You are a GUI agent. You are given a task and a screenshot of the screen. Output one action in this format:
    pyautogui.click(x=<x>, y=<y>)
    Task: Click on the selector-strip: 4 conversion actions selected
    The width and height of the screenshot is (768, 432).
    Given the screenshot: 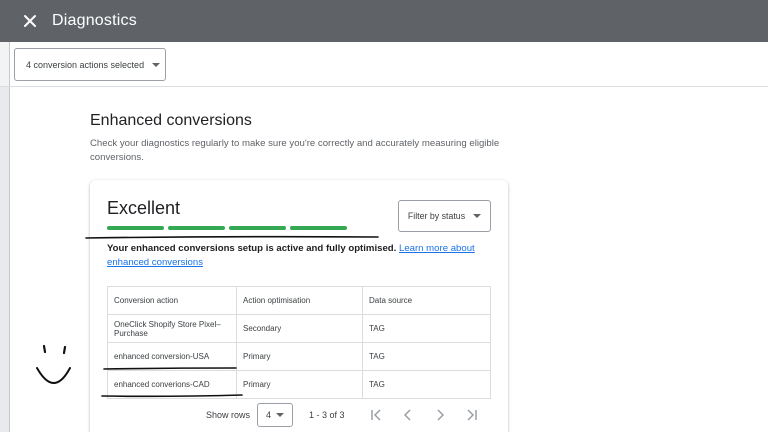 What is the action you would take?
    pyautogui.click(x=384, y=64)
    